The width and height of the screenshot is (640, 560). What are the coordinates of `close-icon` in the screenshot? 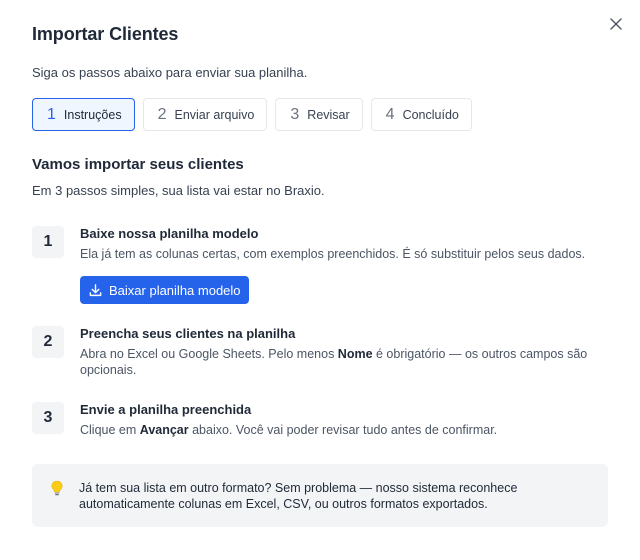 It's located at (616, 24).